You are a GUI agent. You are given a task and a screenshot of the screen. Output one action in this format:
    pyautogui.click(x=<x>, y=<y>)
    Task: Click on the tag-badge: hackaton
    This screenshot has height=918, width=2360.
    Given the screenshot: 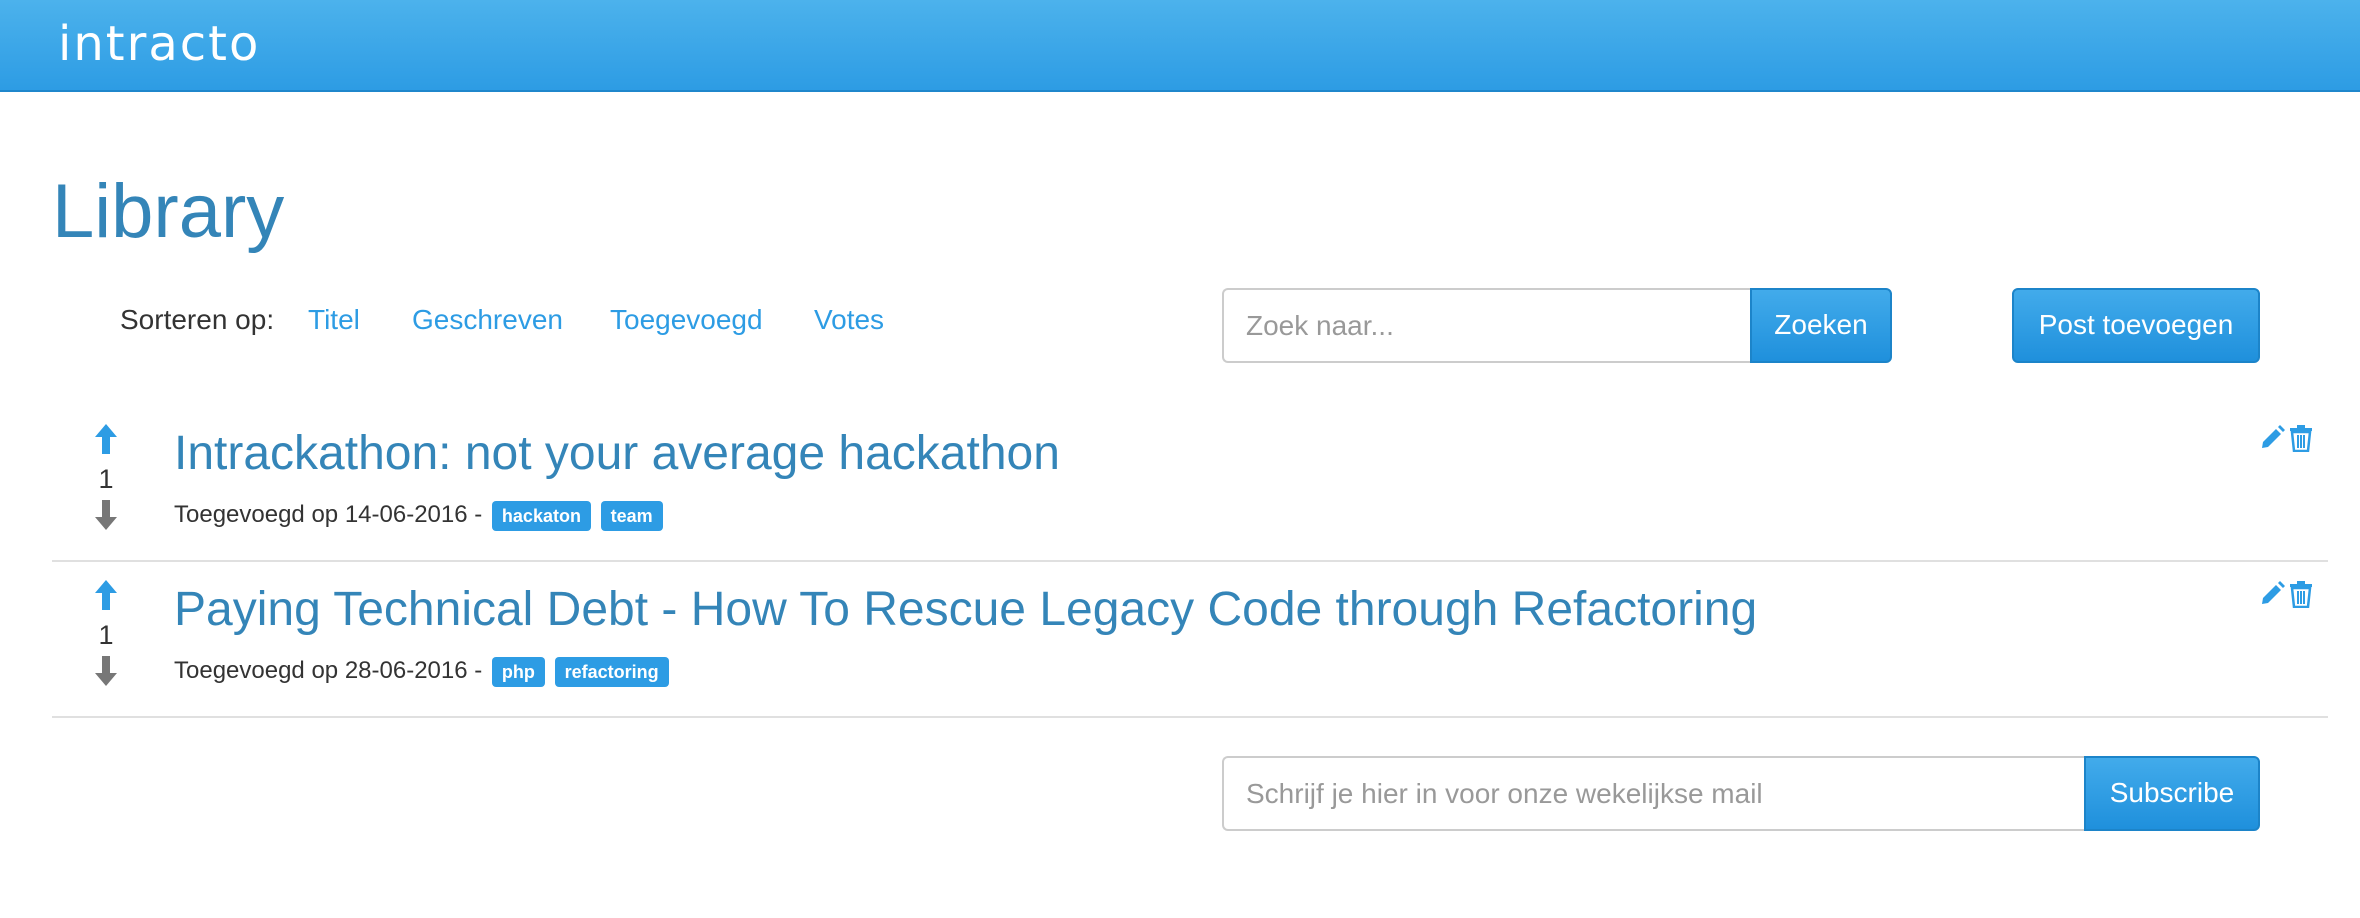 What is the action you would take?
    pyautogui.click(x=541, y=515)
    